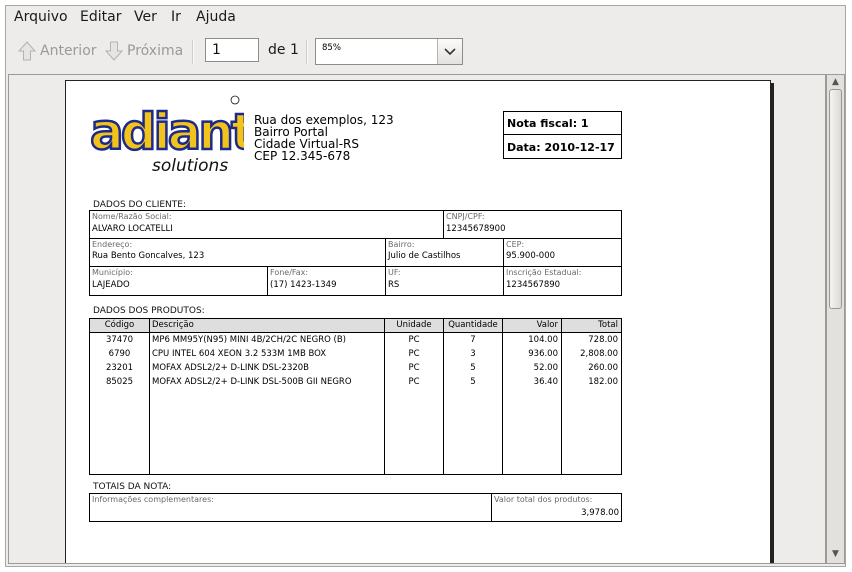 The image size is (852, 572). Describe the element at coordinates (389, 51) in the screenshot. I see `zoom-select: 85%` at that location.